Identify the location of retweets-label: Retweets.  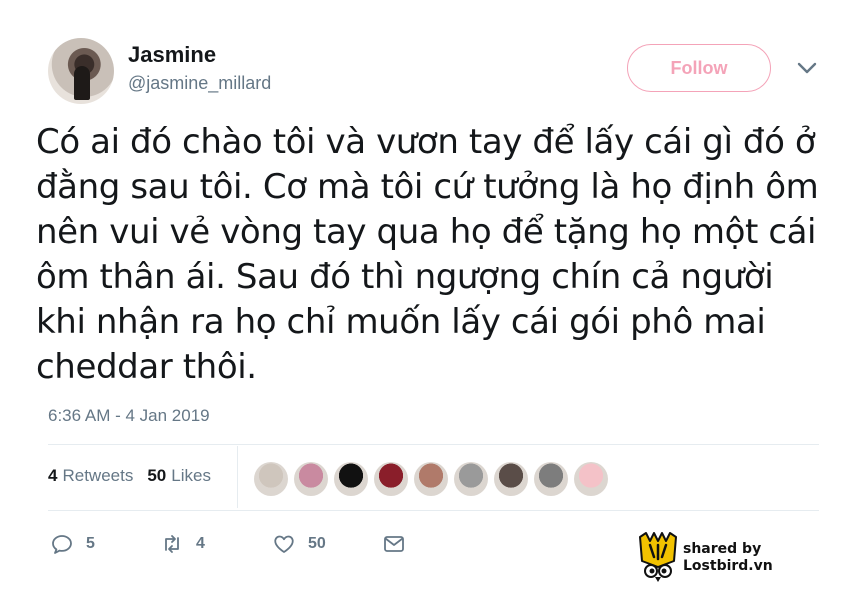
(98, 475).